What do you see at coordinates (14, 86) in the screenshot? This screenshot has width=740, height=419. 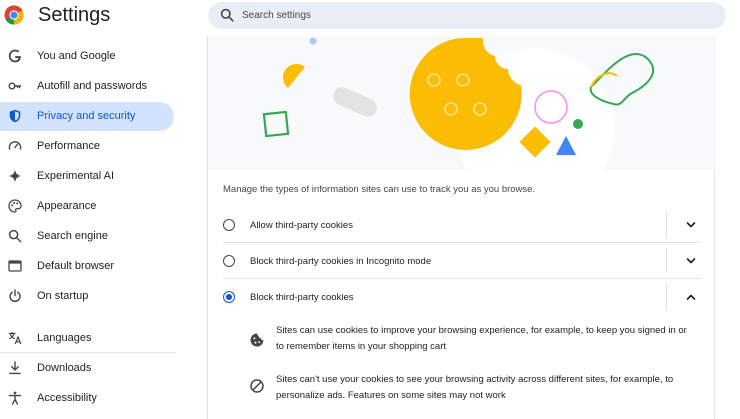 I see `key-icon` at bounding box center [14, 86].